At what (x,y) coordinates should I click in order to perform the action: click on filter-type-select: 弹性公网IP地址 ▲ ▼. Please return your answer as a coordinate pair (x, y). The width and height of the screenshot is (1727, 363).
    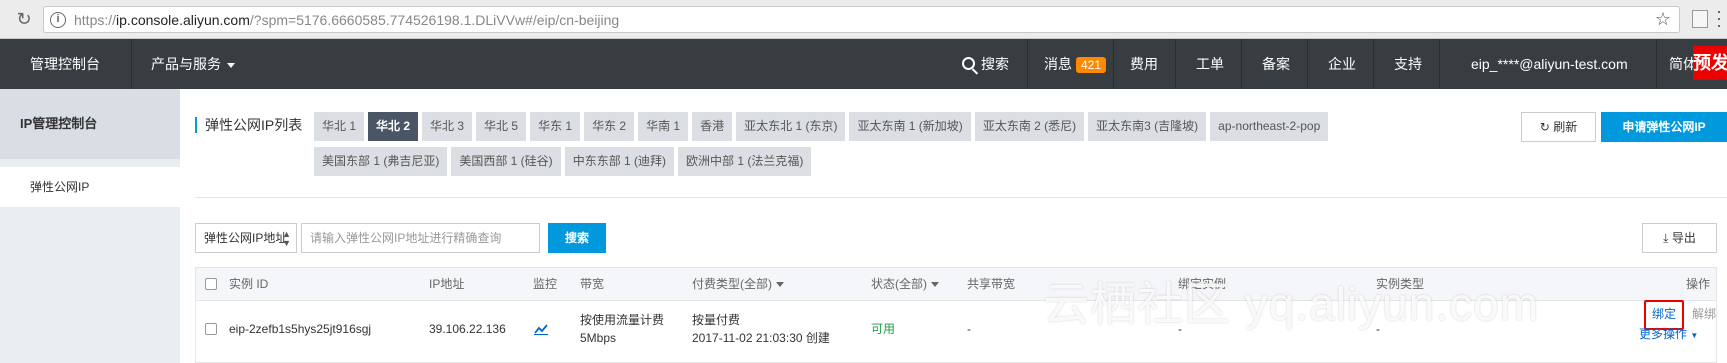
    Looking at the image, I should click on (246, 238).